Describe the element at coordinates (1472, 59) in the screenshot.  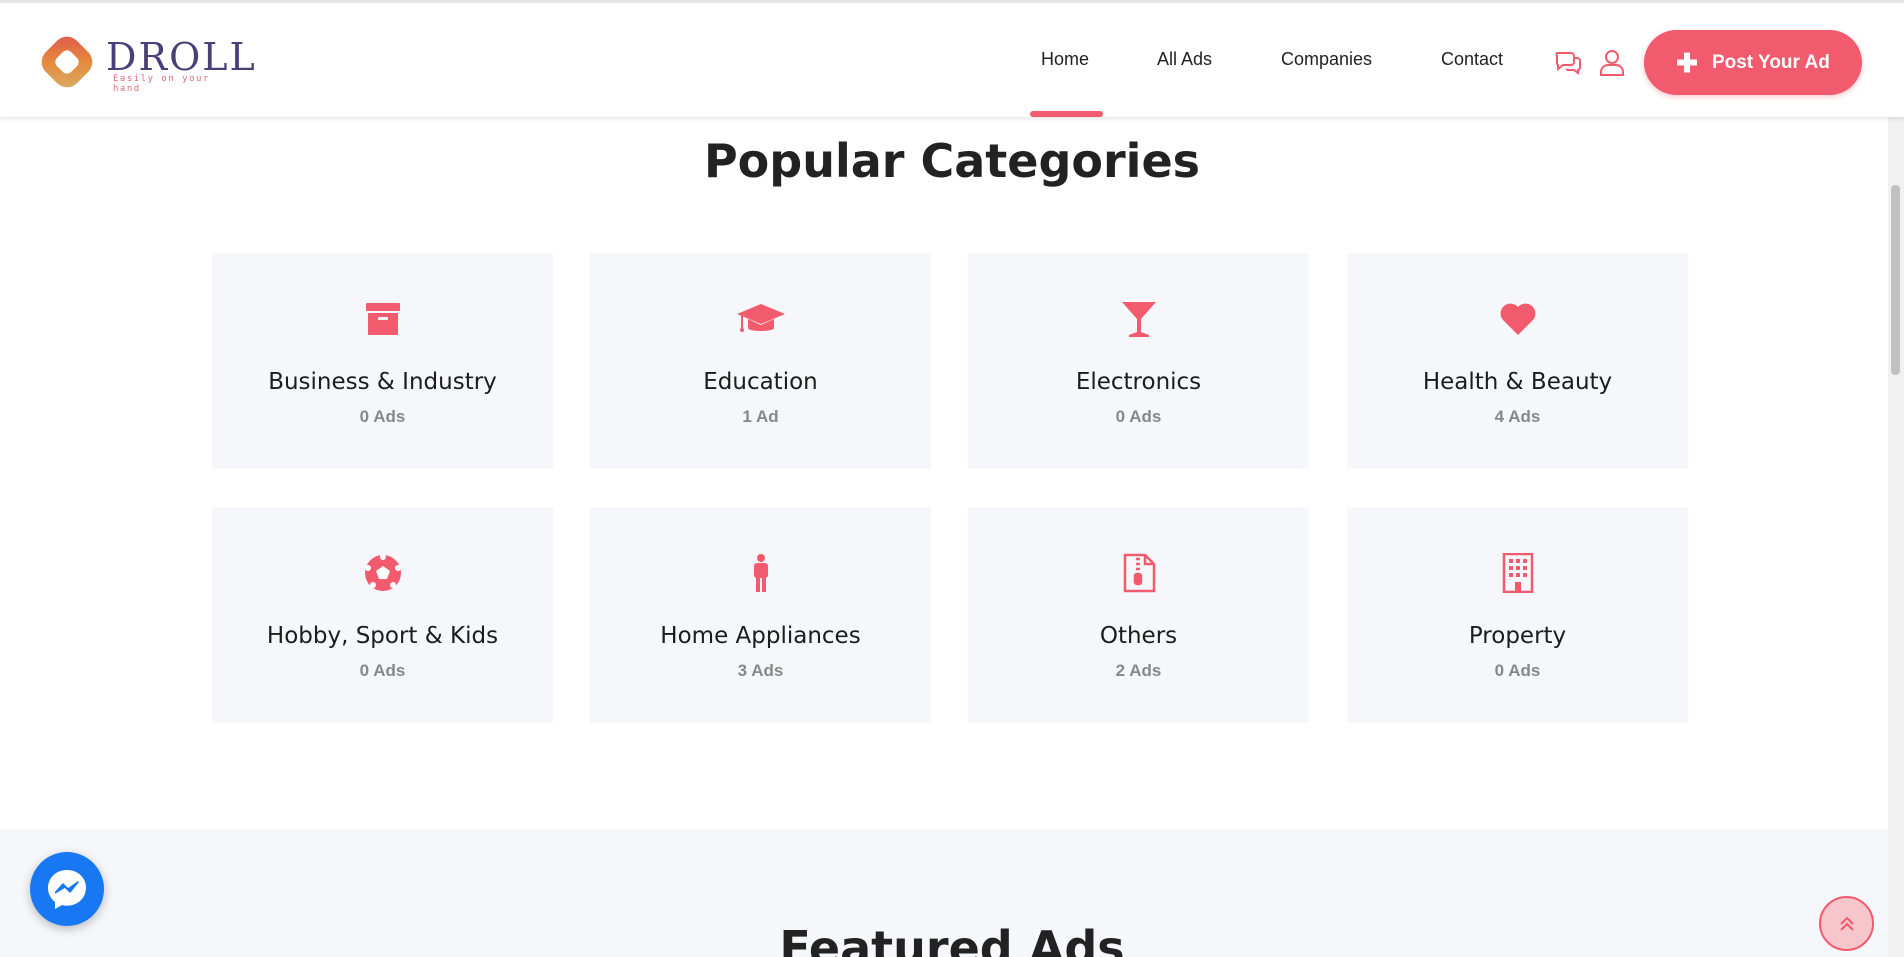
I see `nav-contact: Contact` at that location.